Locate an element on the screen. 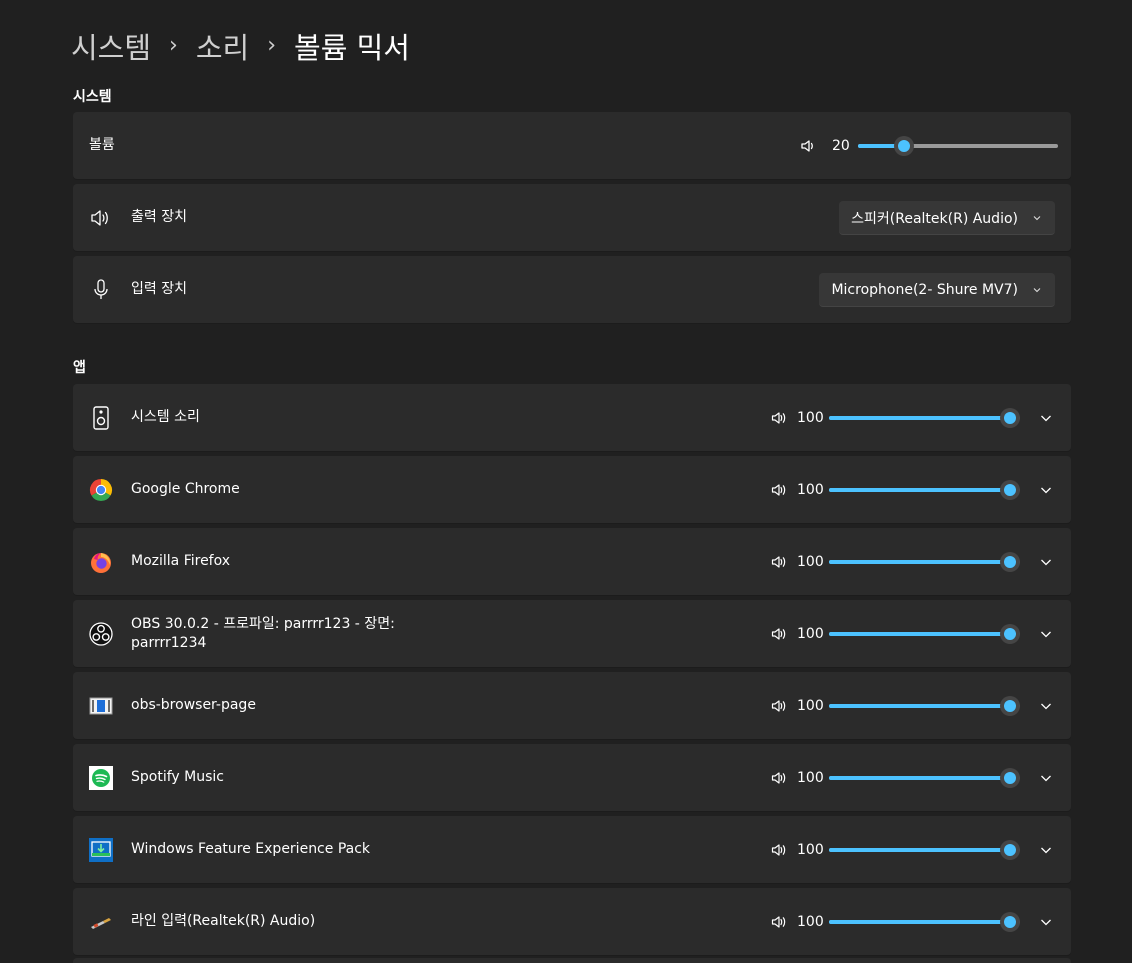 This screenshot has width=1132, height=963. system-volume-control: 20 is located at coordinates (929, 145).